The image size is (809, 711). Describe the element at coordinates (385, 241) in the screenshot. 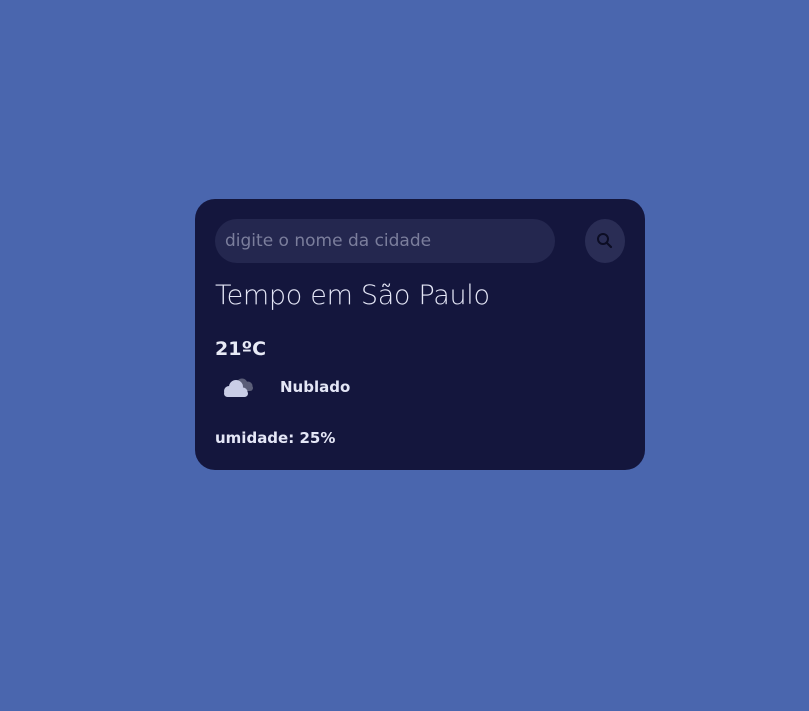

I see `city-search-input` at that location.